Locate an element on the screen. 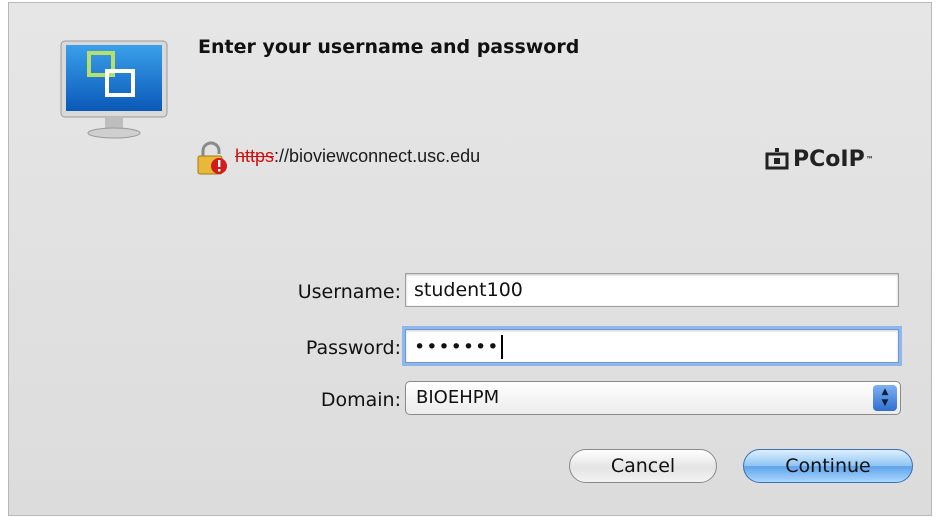 Image resolution: width=938 pixels, height=521 pixels. pcoip-logo-text: PCoIP is located at coordinates (829, 159).